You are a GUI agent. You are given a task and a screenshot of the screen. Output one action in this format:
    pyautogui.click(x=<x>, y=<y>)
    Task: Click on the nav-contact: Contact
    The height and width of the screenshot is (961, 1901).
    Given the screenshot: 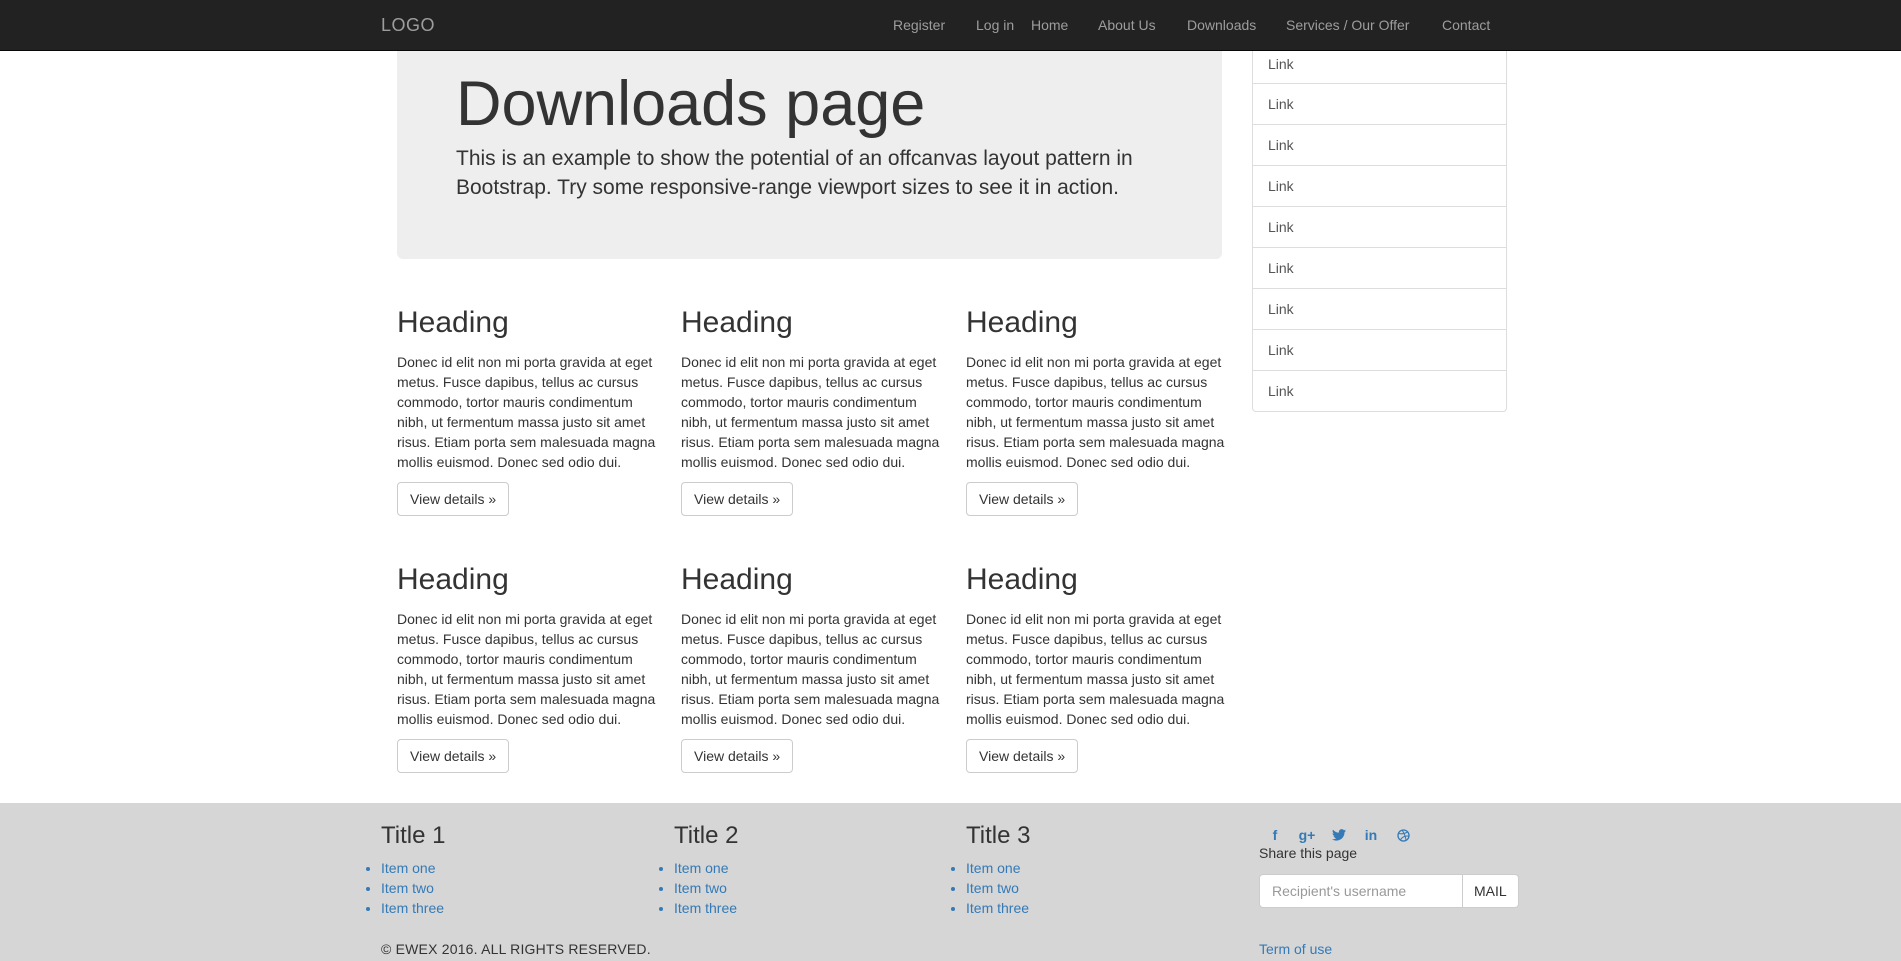 What is the action you would take?
    pyautogui.click(x=1466, y=25)
    